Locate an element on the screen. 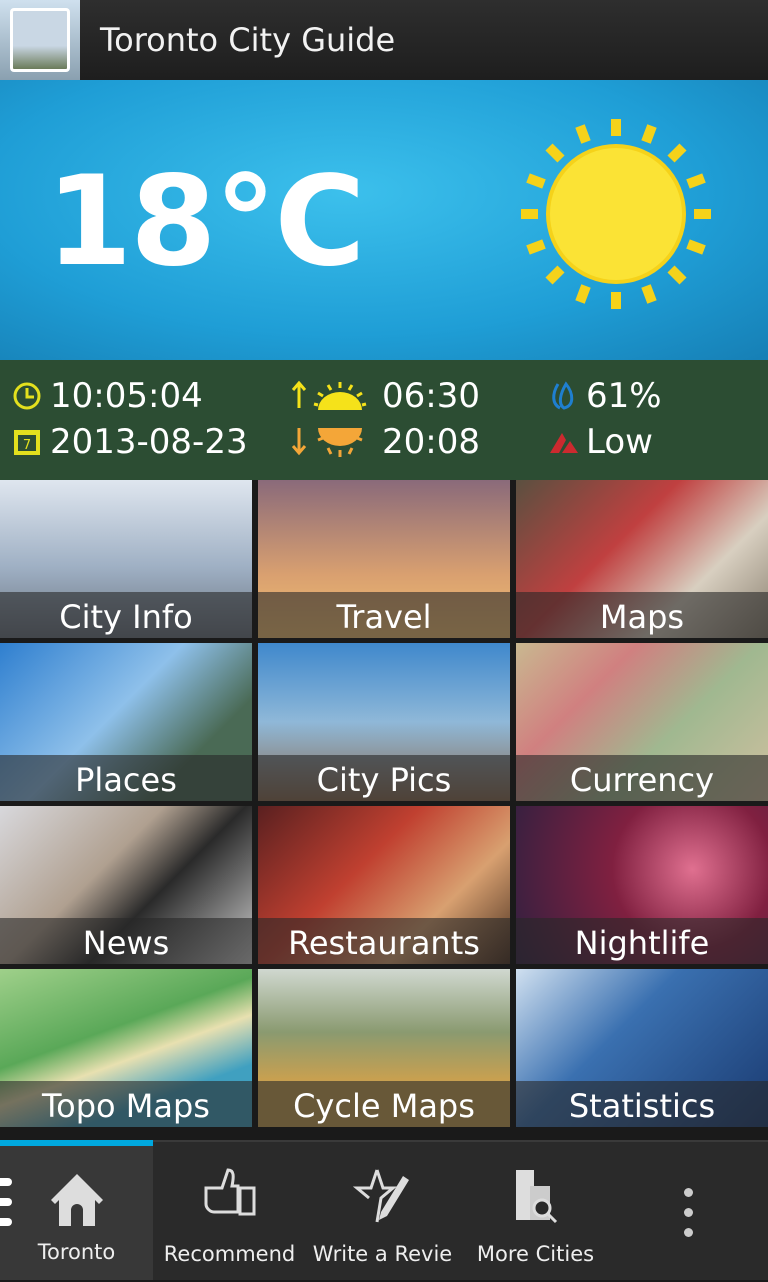  recommend-button: Recommend is located at coordinates (229, 1212).